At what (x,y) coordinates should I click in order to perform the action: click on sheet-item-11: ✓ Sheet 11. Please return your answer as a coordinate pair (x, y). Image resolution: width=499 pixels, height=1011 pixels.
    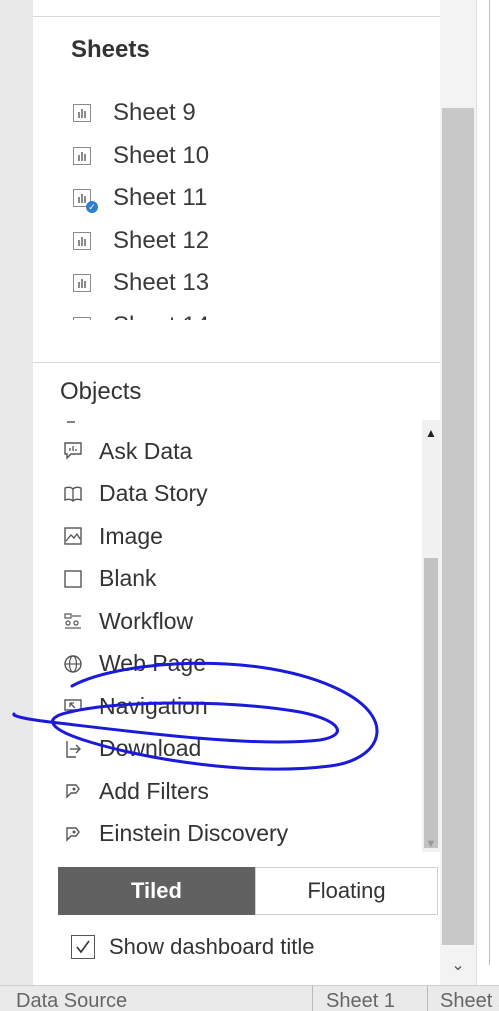
    Looking at the image, I should click on (238, 198).